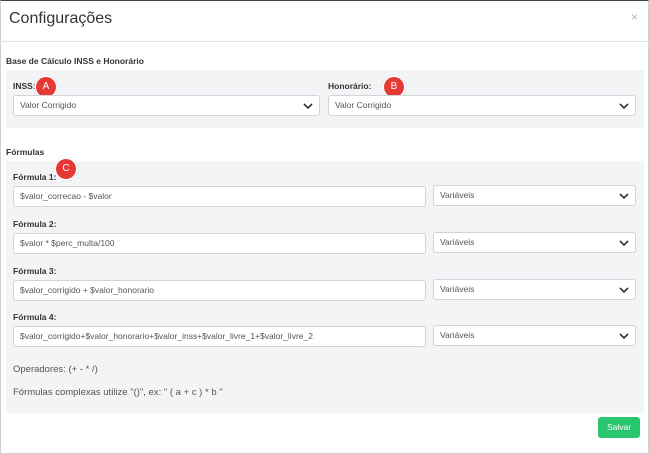 The width and height of the screenshot is (649, 454). What do you see at coordinates (457, 195) in the screenshot?
I see `formula-1-variables-value: Variáveis` at bounding box center [457, 195].